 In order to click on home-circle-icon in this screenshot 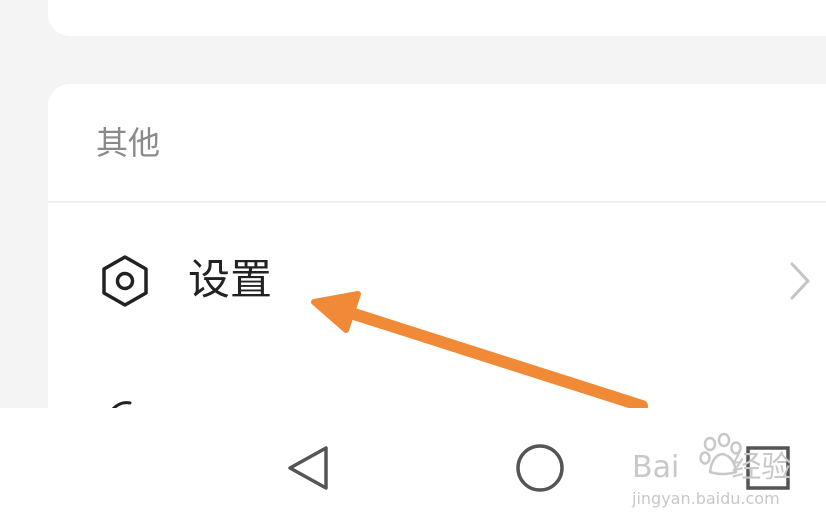, I will do `click(540, 468)`.